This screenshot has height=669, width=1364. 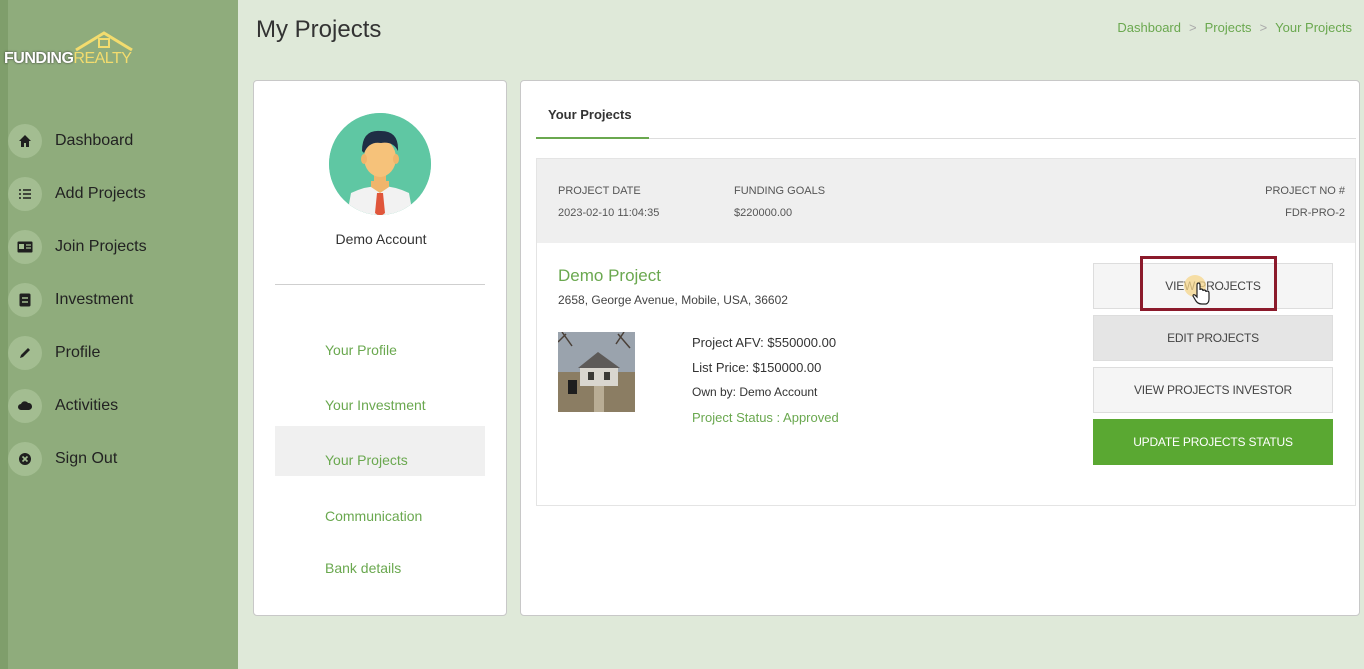 I want to click on project-name: Demo Project, so click(x=609, y=276).